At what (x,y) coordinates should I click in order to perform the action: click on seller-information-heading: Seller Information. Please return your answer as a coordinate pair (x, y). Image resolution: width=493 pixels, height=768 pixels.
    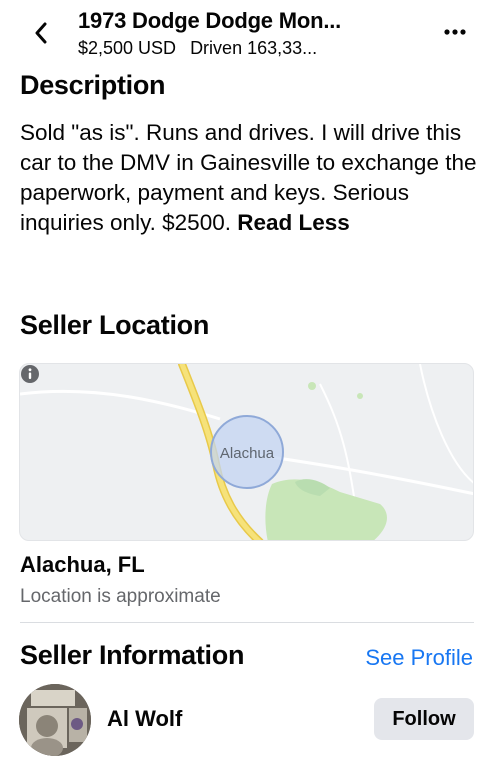
    Looking at the image, I should click on (132, 655).